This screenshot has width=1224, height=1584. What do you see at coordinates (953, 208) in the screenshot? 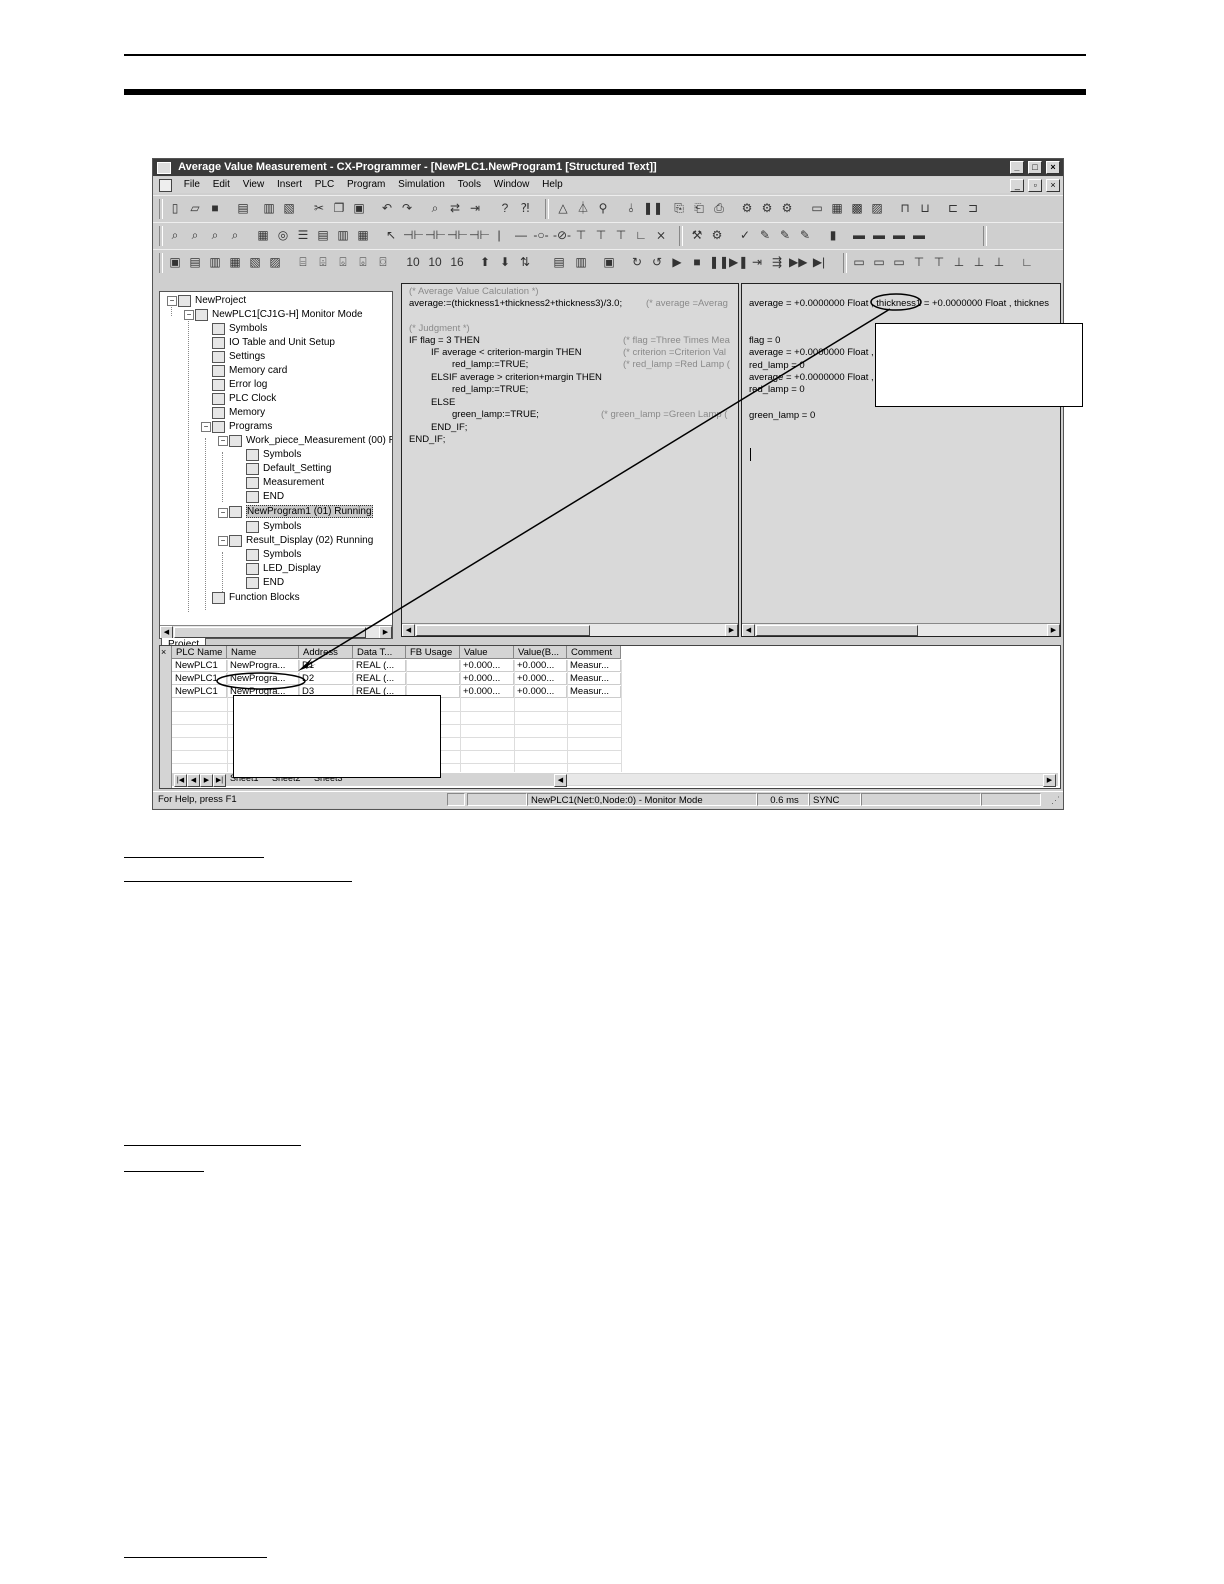
I see `differential-monitor-icon: ⊏` at bounding box center [953, 208].